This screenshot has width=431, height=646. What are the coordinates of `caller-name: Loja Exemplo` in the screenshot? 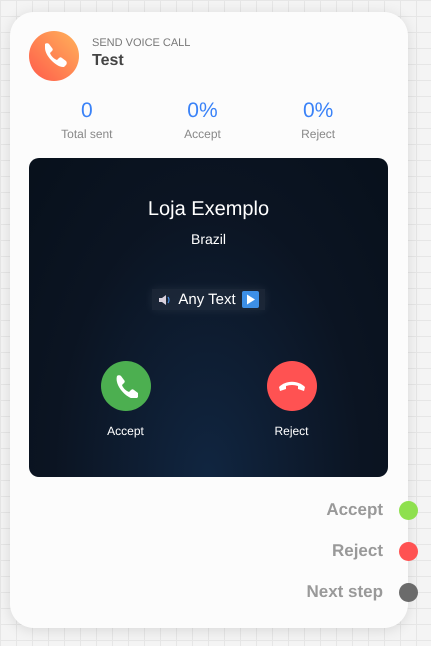 It's located at (209, 209).